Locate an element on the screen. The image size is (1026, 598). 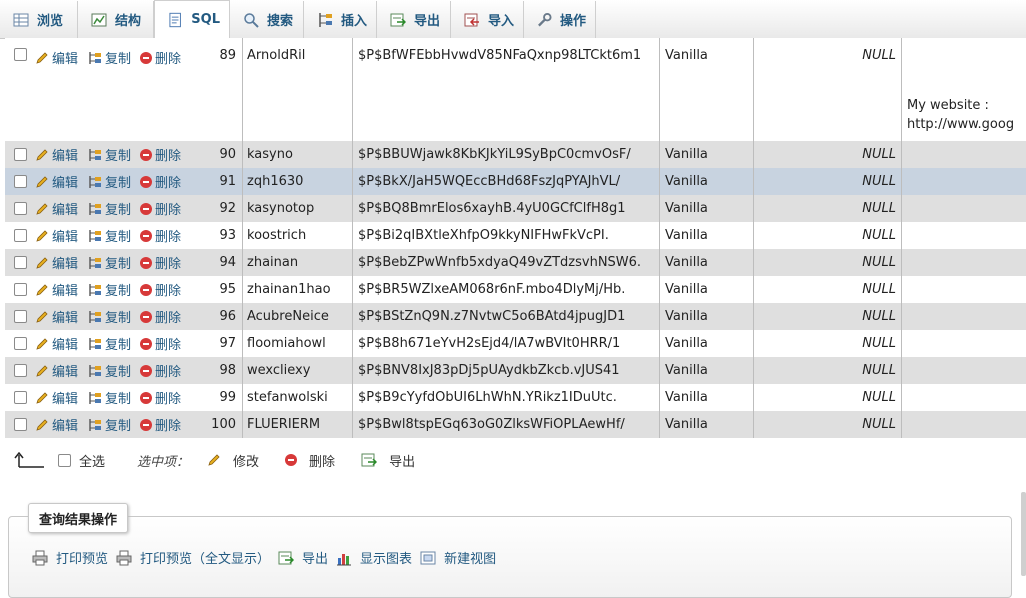
tab-insert: 插入 is located at coordinates (340, 19).